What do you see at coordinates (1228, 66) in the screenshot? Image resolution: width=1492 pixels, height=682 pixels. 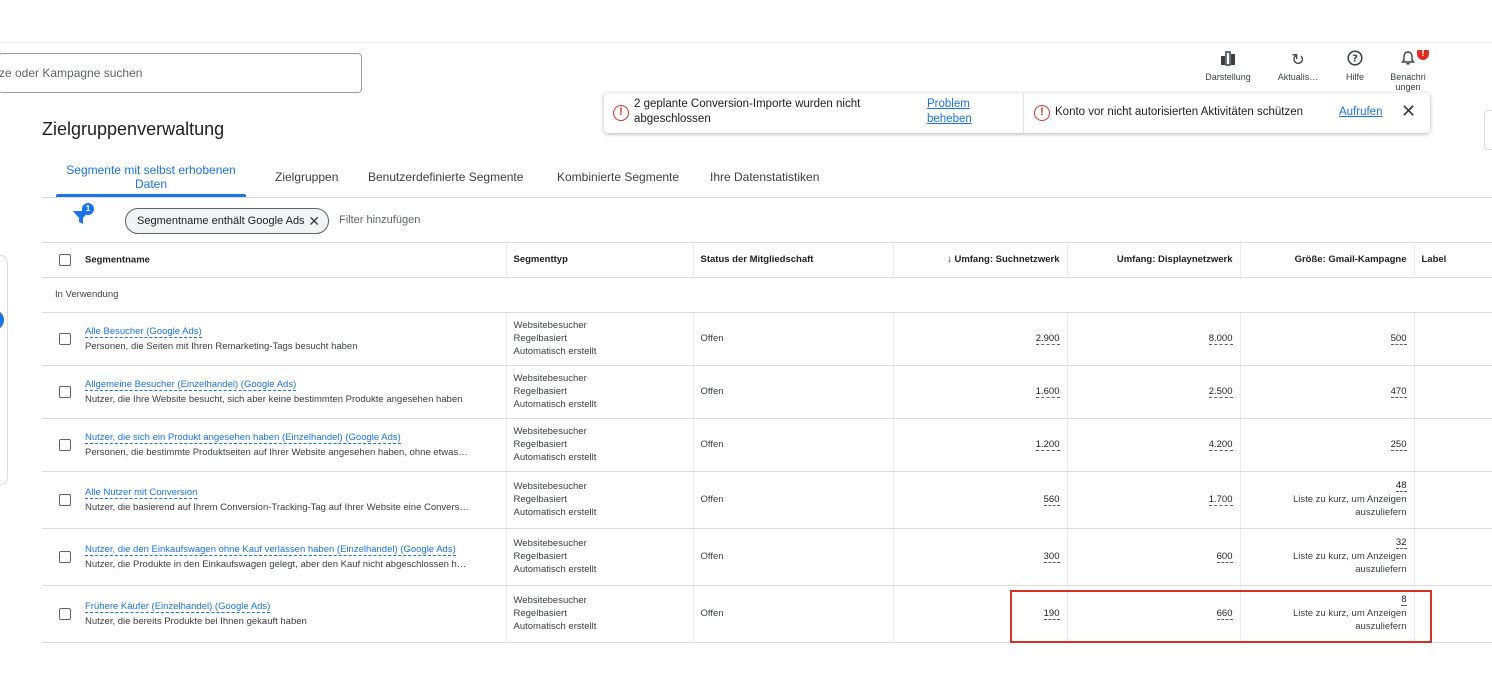 I see `appearance-button: Darstellung` at bounding box center [1228, 66].